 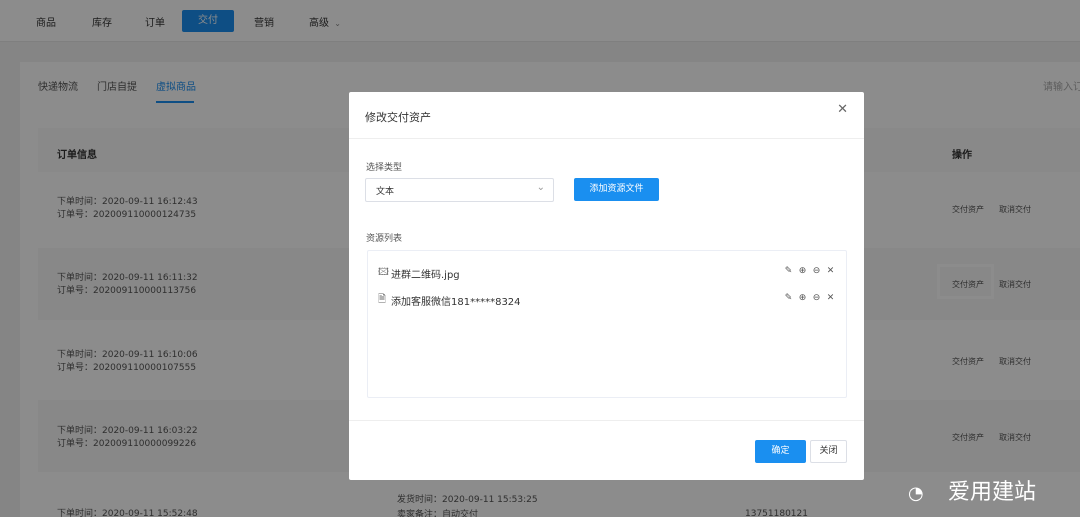 I want to click on type-label: 选择类型, so click(x=384, y=168).